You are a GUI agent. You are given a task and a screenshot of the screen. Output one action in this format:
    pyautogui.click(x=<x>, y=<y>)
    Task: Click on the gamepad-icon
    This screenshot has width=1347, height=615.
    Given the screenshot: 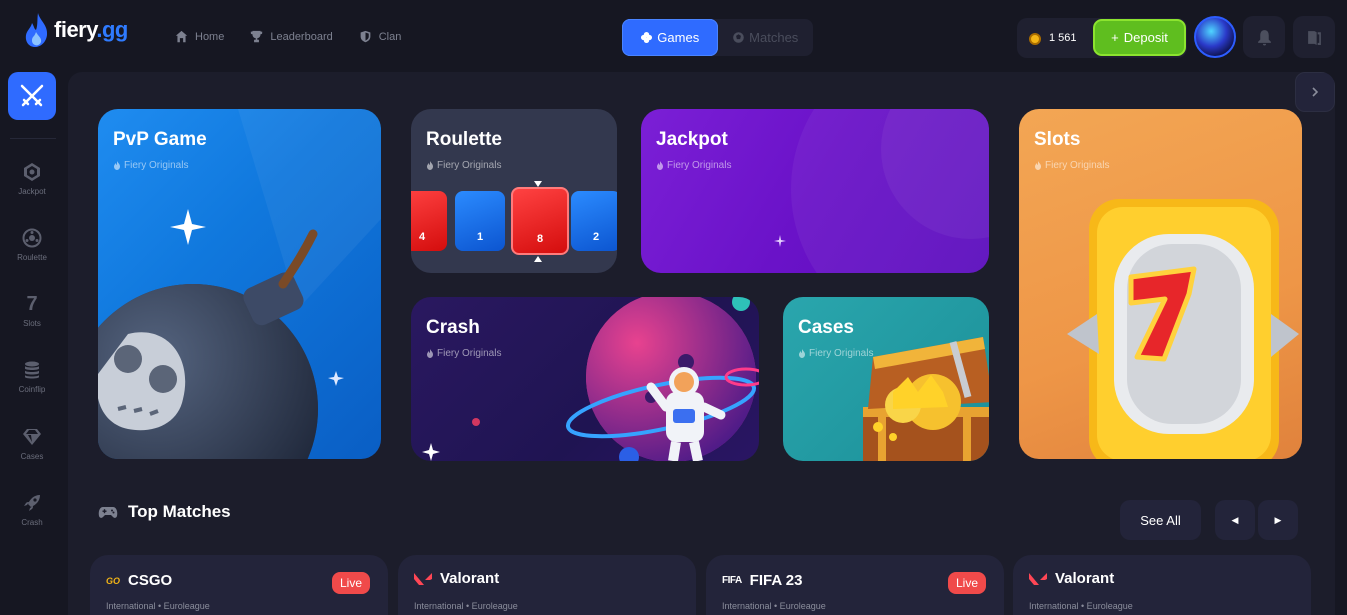 What is the action you would take?
    pyautogui.click(x=108, y=512)
    